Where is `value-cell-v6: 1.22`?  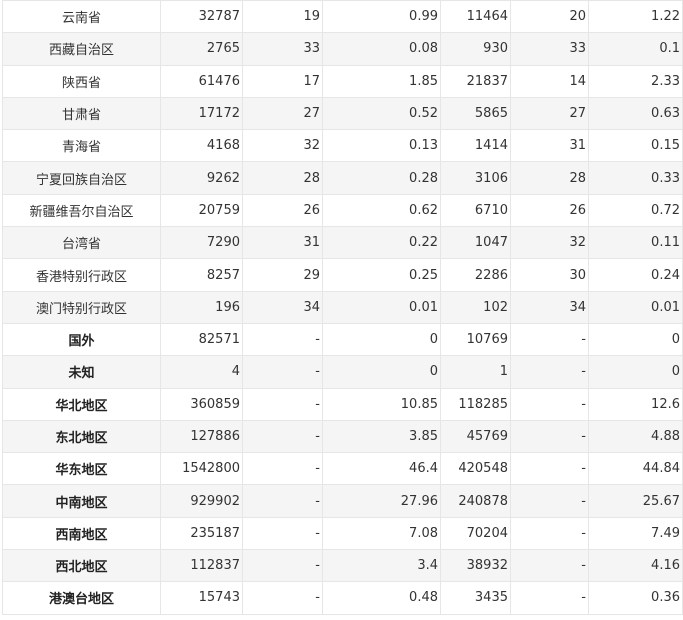
value-cell-v6: 1.22 is located at coordinates (635, 17).